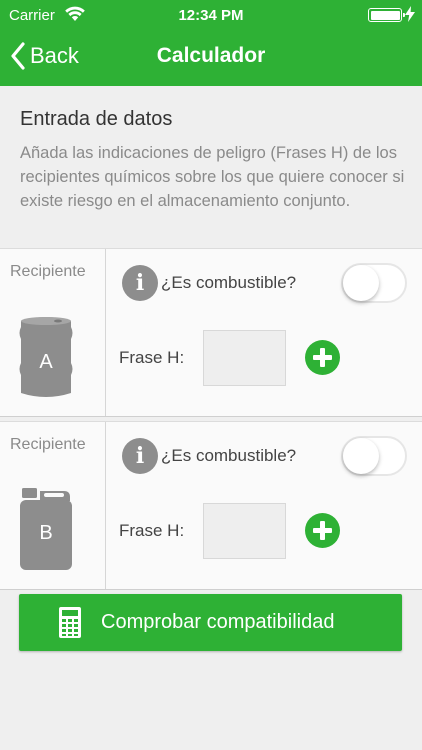 The height and width of the screenshot is (750, 422). What do you see at coordinates (46, 362) in the screenshot?
I see `container-letter: A` at bounding box center [46, 362].